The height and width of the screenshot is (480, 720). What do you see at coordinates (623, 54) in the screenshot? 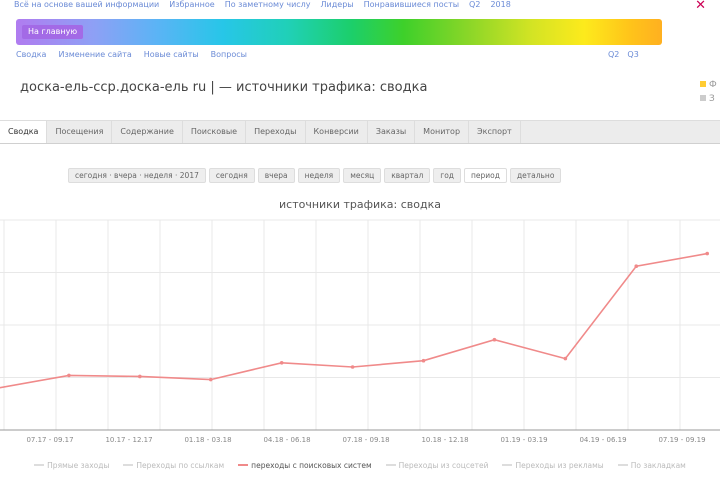
I see `sub-links-right: Q2 Q3` at bounding box center [623, 54].